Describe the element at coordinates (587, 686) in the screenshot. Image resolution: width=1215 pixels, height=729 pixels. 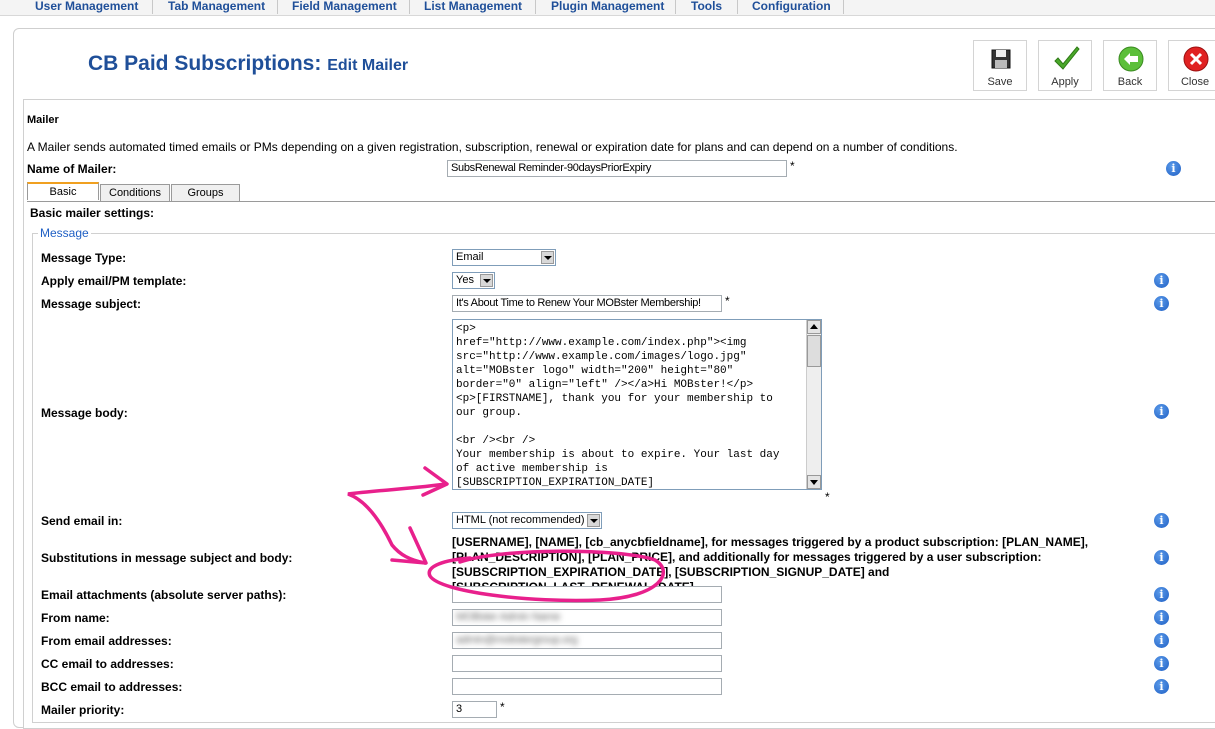
I see `bcc-input` at that location.